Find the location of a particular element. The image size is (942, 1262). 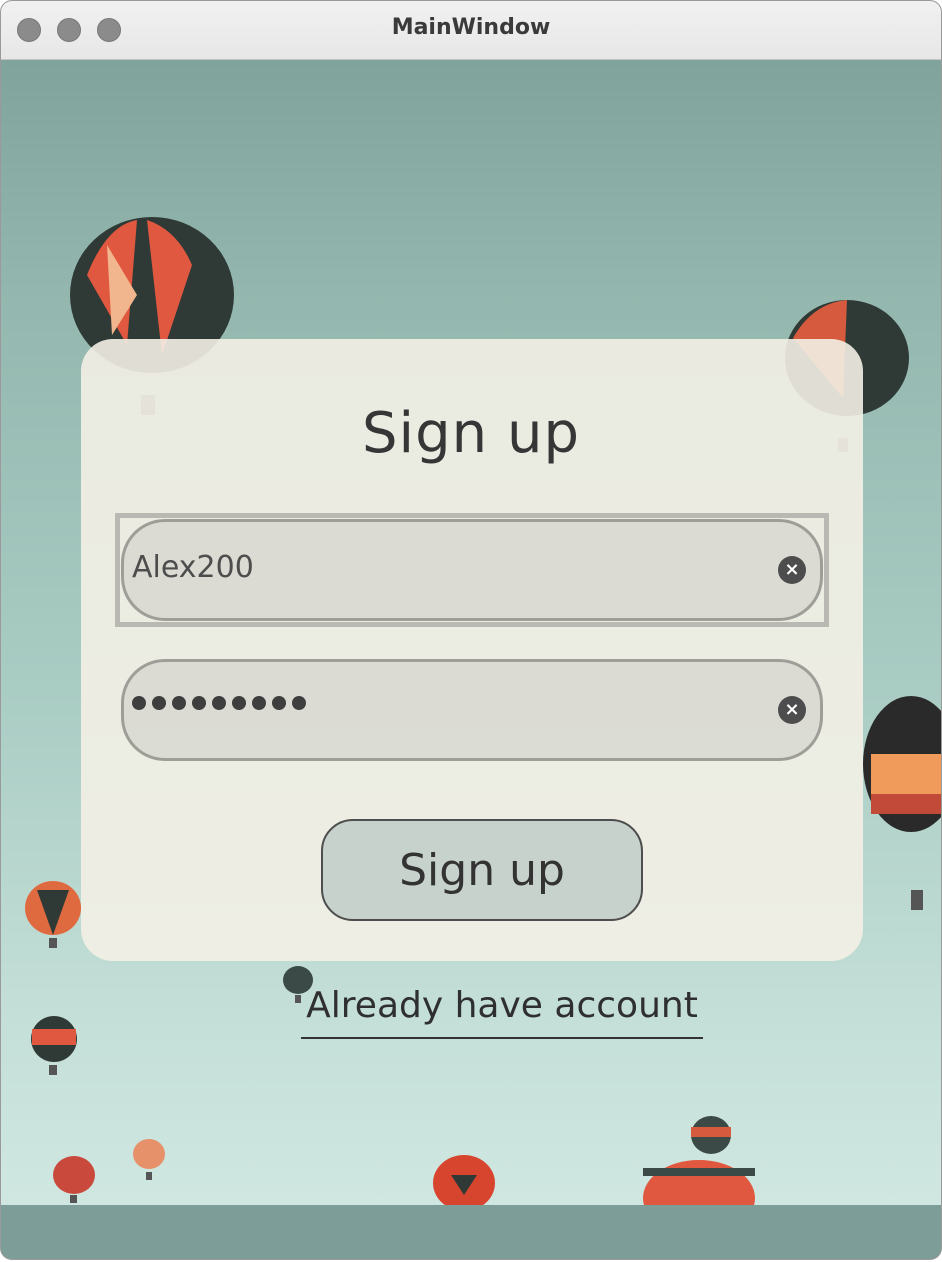

username-field: Alex200 × is located at coordinates (472, 570).